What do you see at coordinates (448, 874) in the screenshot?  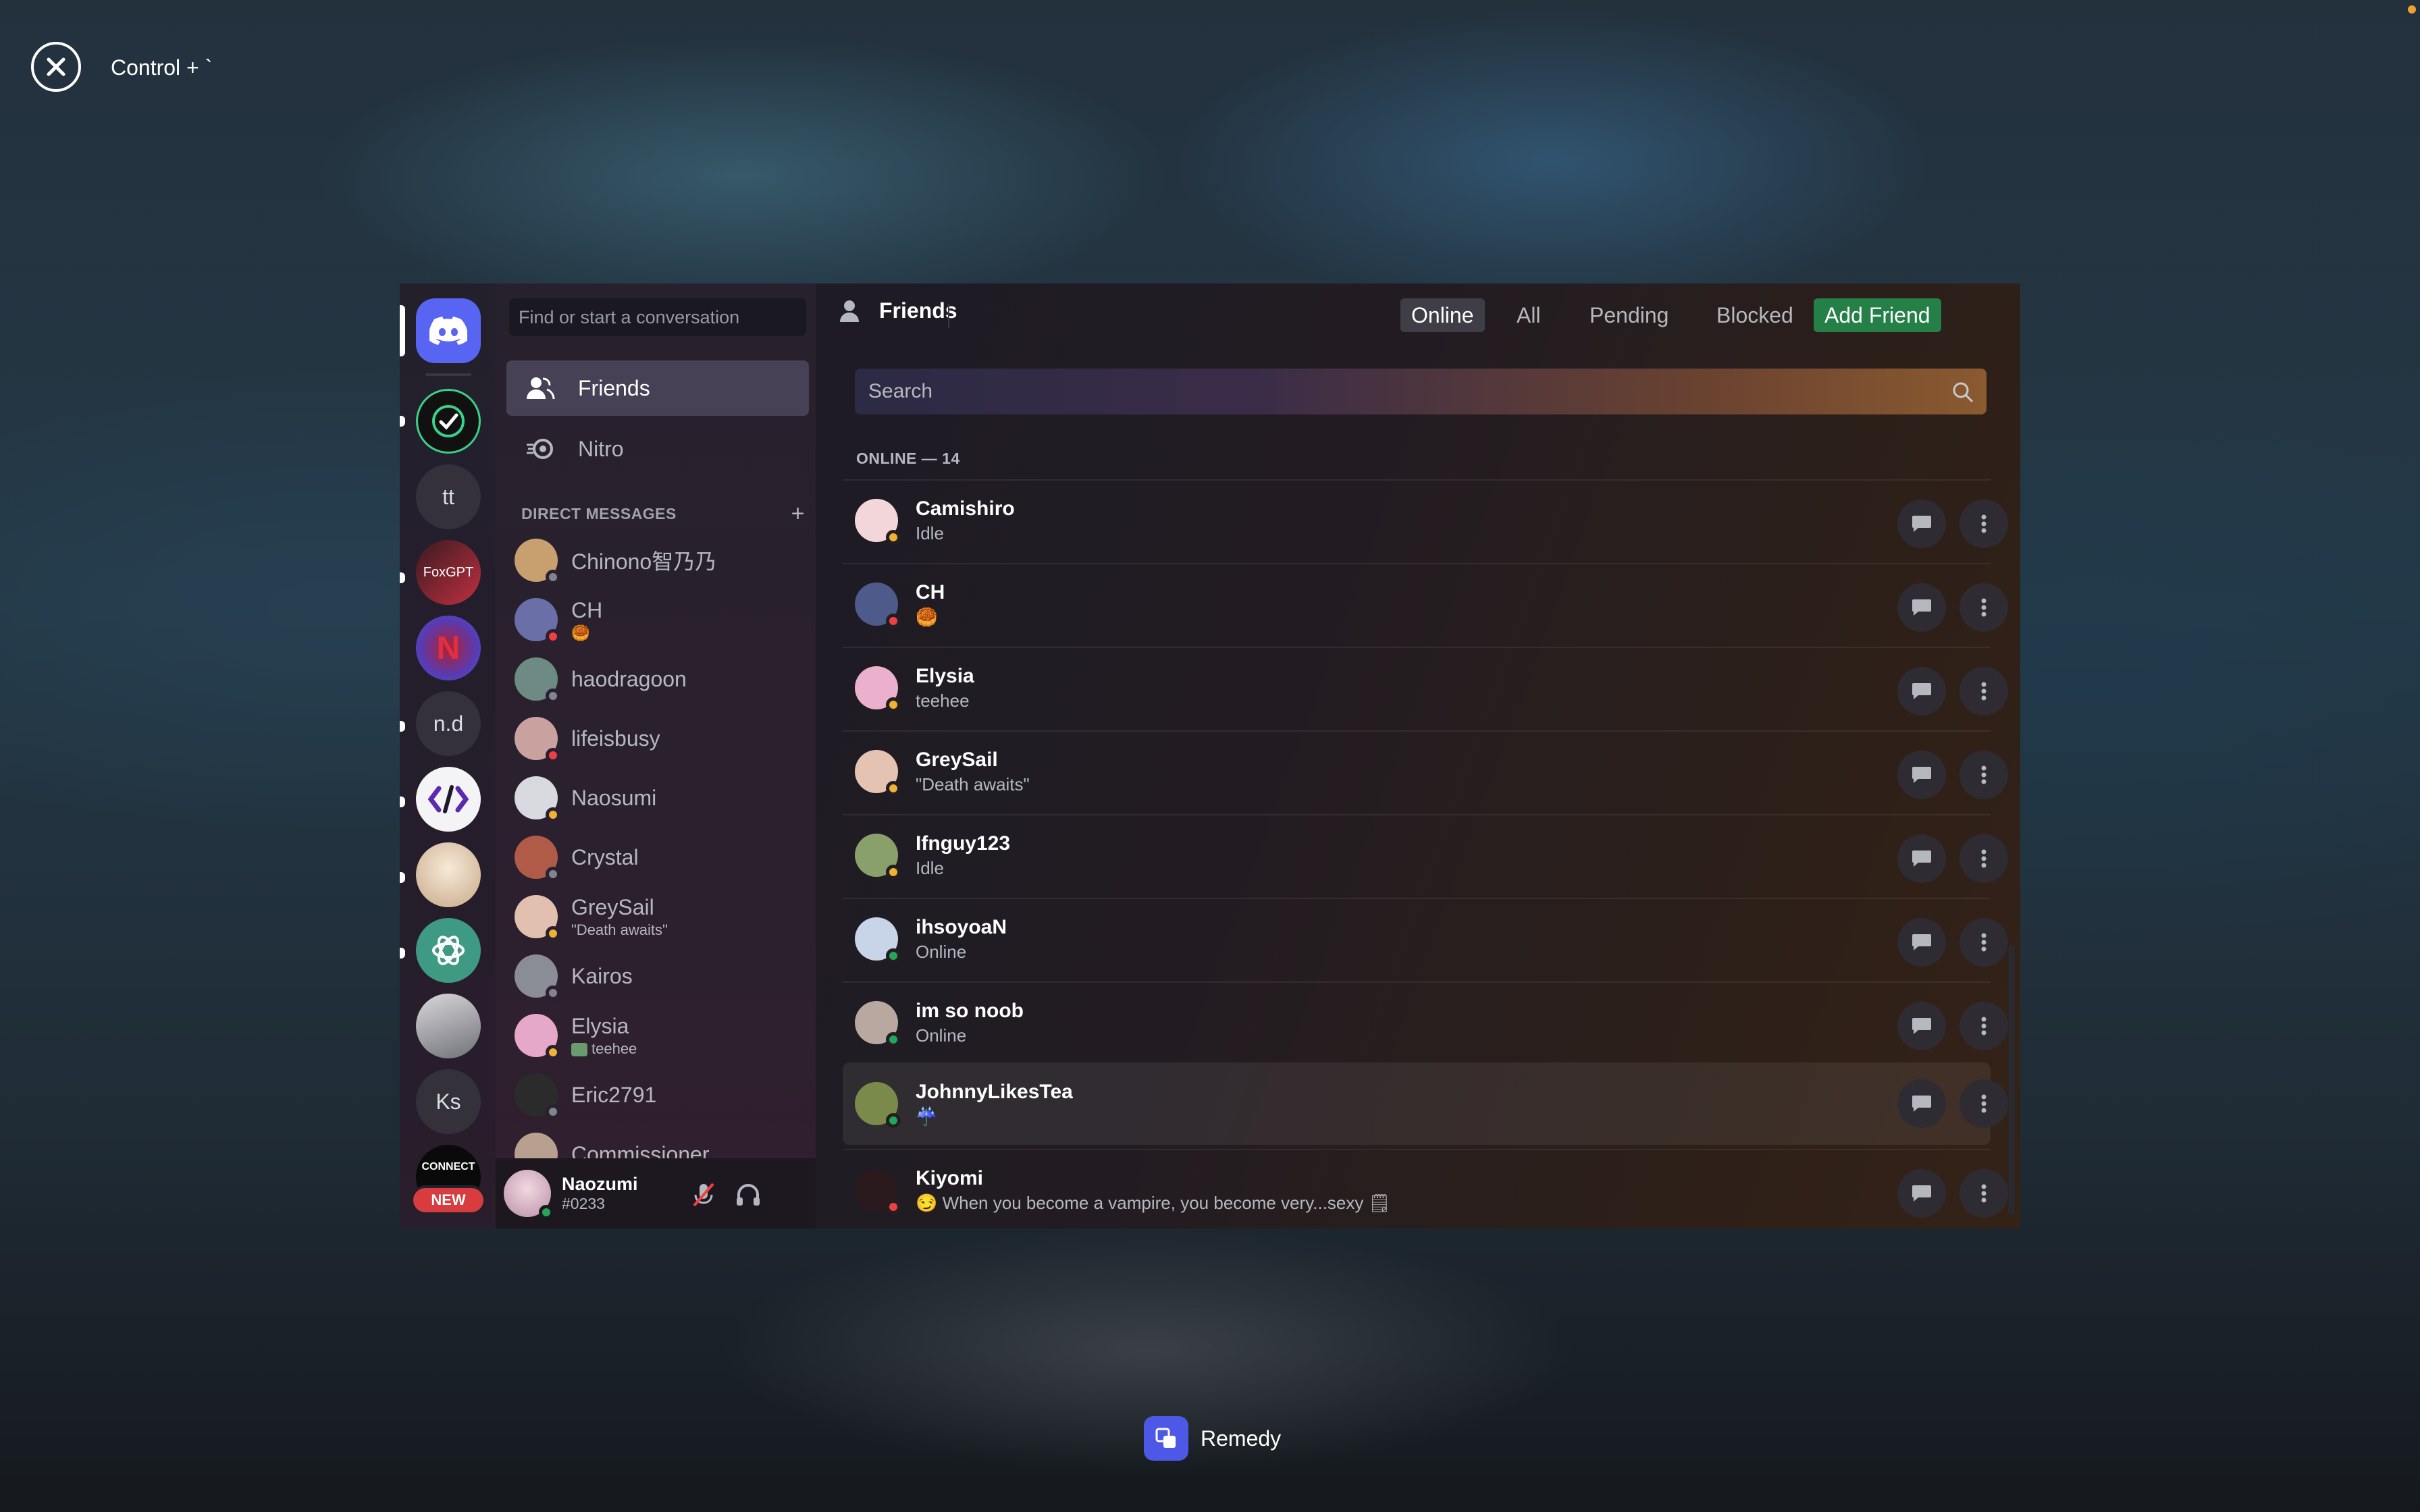 I see `anime-server` at bounding box center [448, 874].